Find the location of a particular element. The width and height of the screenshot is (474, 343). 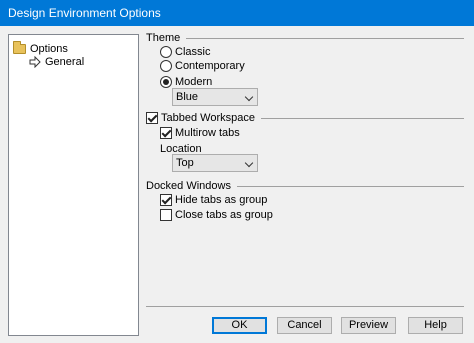

theme-classic-label: Classic is located at coordinates (193, 52).